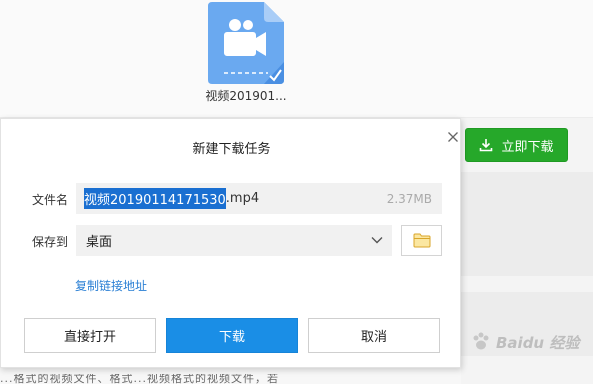 Image resolution: width=593 pixels, height=384 pixels. Describe the element at coordinates (486, 145) in the screenshot. I see `download-icon` at that location.